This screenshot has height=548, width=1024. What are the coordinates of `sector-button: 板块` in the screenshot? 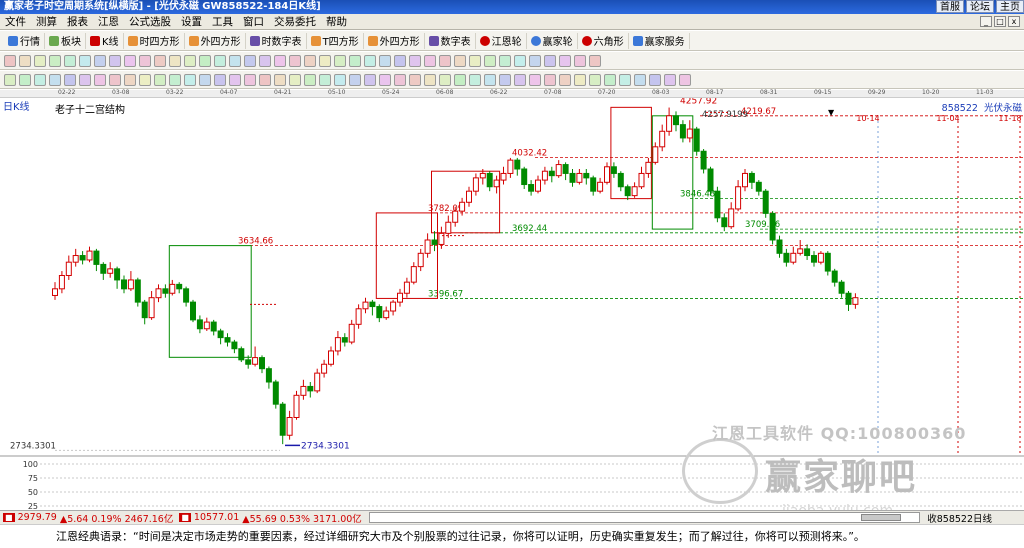 It's located at (65, 40).